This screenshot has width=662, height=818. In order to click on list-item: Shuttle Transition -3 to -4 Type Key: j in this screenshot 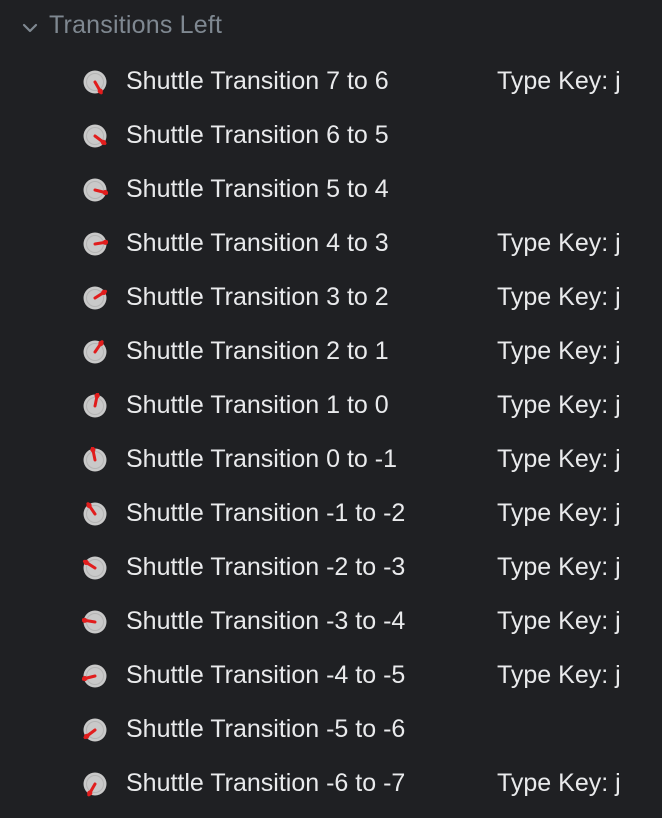, I will do `click(331, 621)`.